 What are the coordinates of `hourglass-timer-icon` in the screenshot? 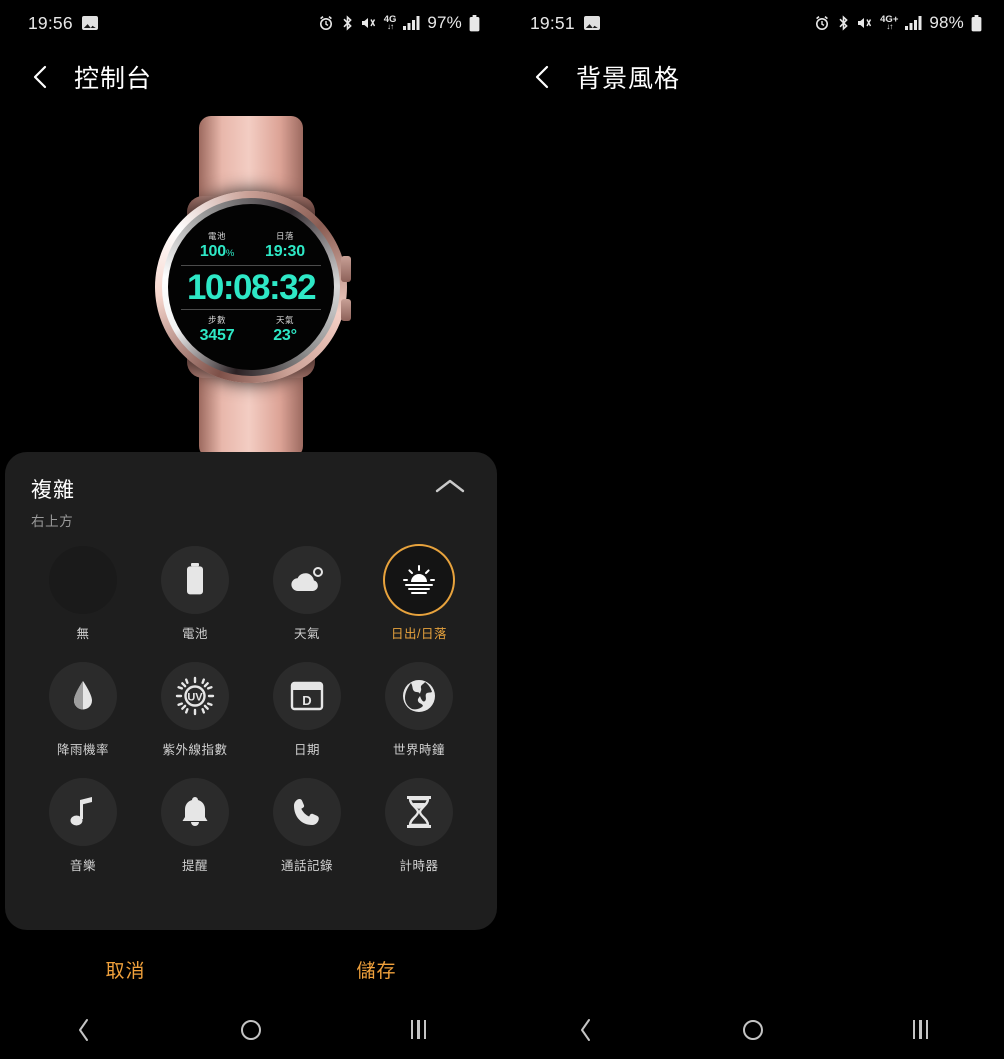 It's located at (419, 812).